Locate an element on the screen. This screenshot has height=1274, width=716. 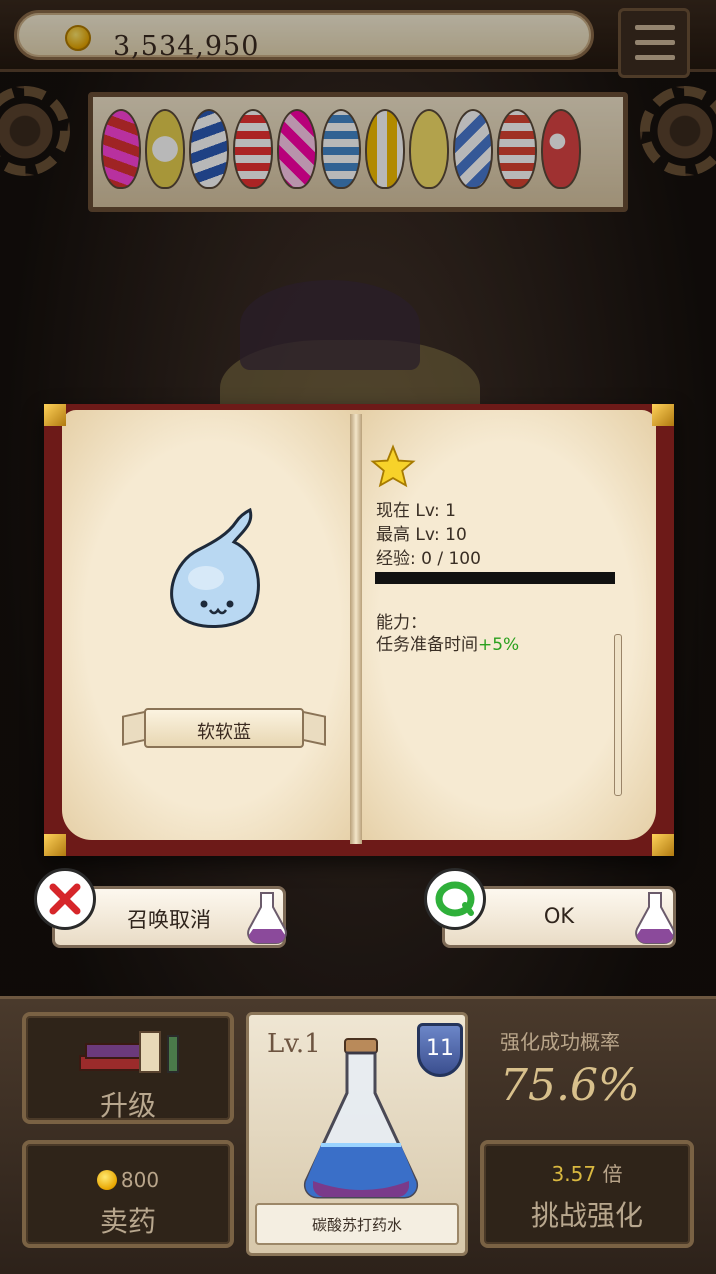
upgrade-button: 升级 is located at coordinates (128, 1068).